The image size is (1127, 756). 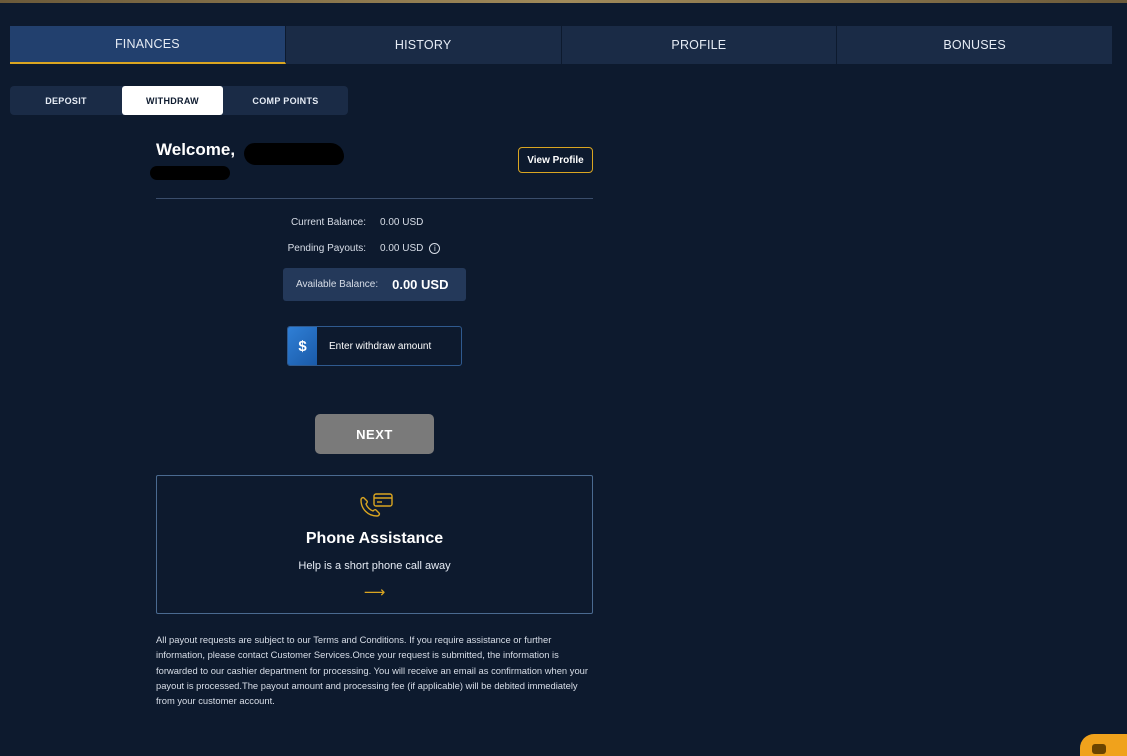 What do you see at coordinates (374, 538) in the screenshot?
I see `phone-assistance-title: Phone Assistance` at bounding box center [374, 538].